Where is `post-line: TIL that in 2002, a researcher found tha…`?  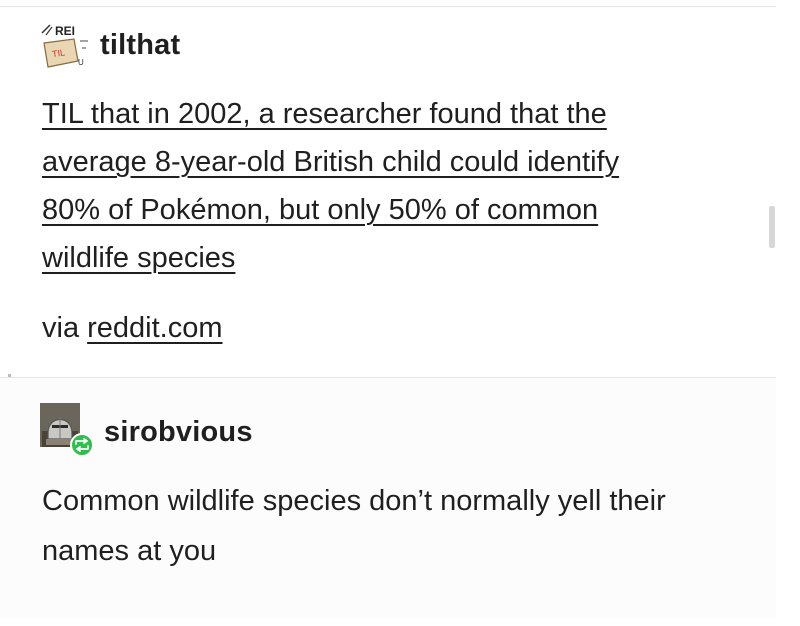 post-line: TIL that in 2002, a researcher found tha… is located at coordinates (392, 114).